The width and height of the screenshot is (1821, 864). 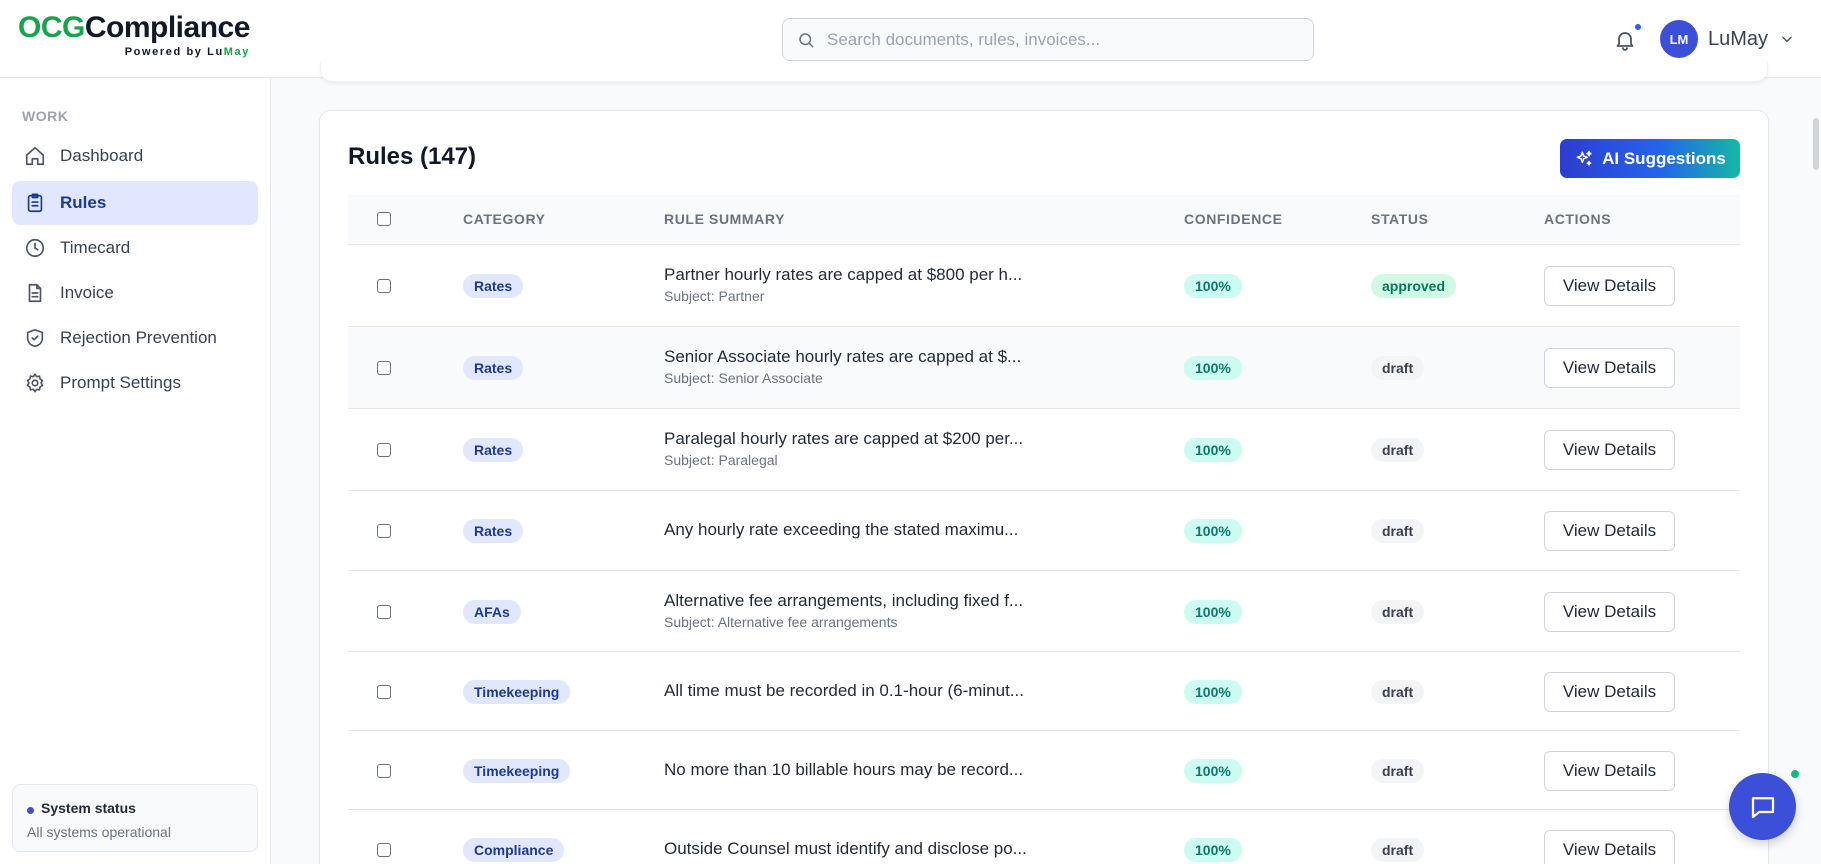 What do you see at coordinates (1400, 219) in the screenshot?
I see `column-header-status: STATUS` at bounding box center [1400, 219].